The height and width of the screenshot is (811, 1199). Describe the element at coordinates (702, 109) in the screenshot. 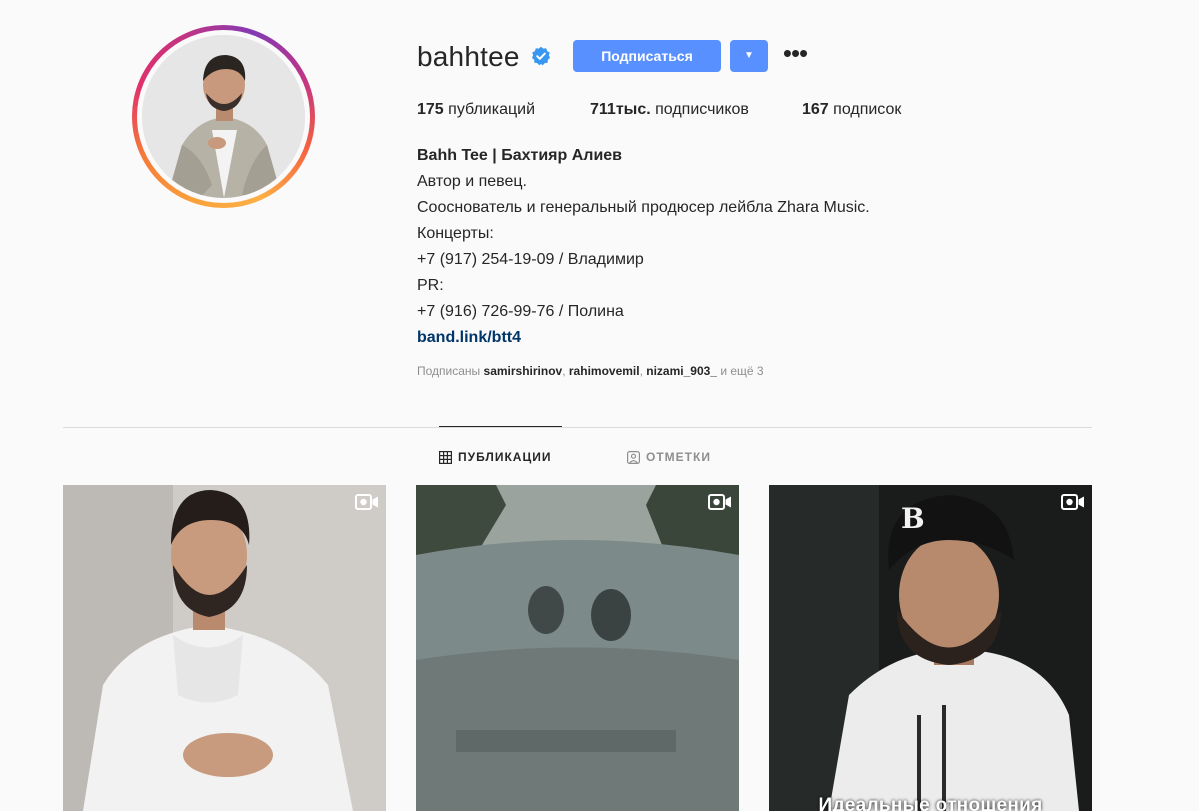

I see `followers-label: подписчиков` at that location.